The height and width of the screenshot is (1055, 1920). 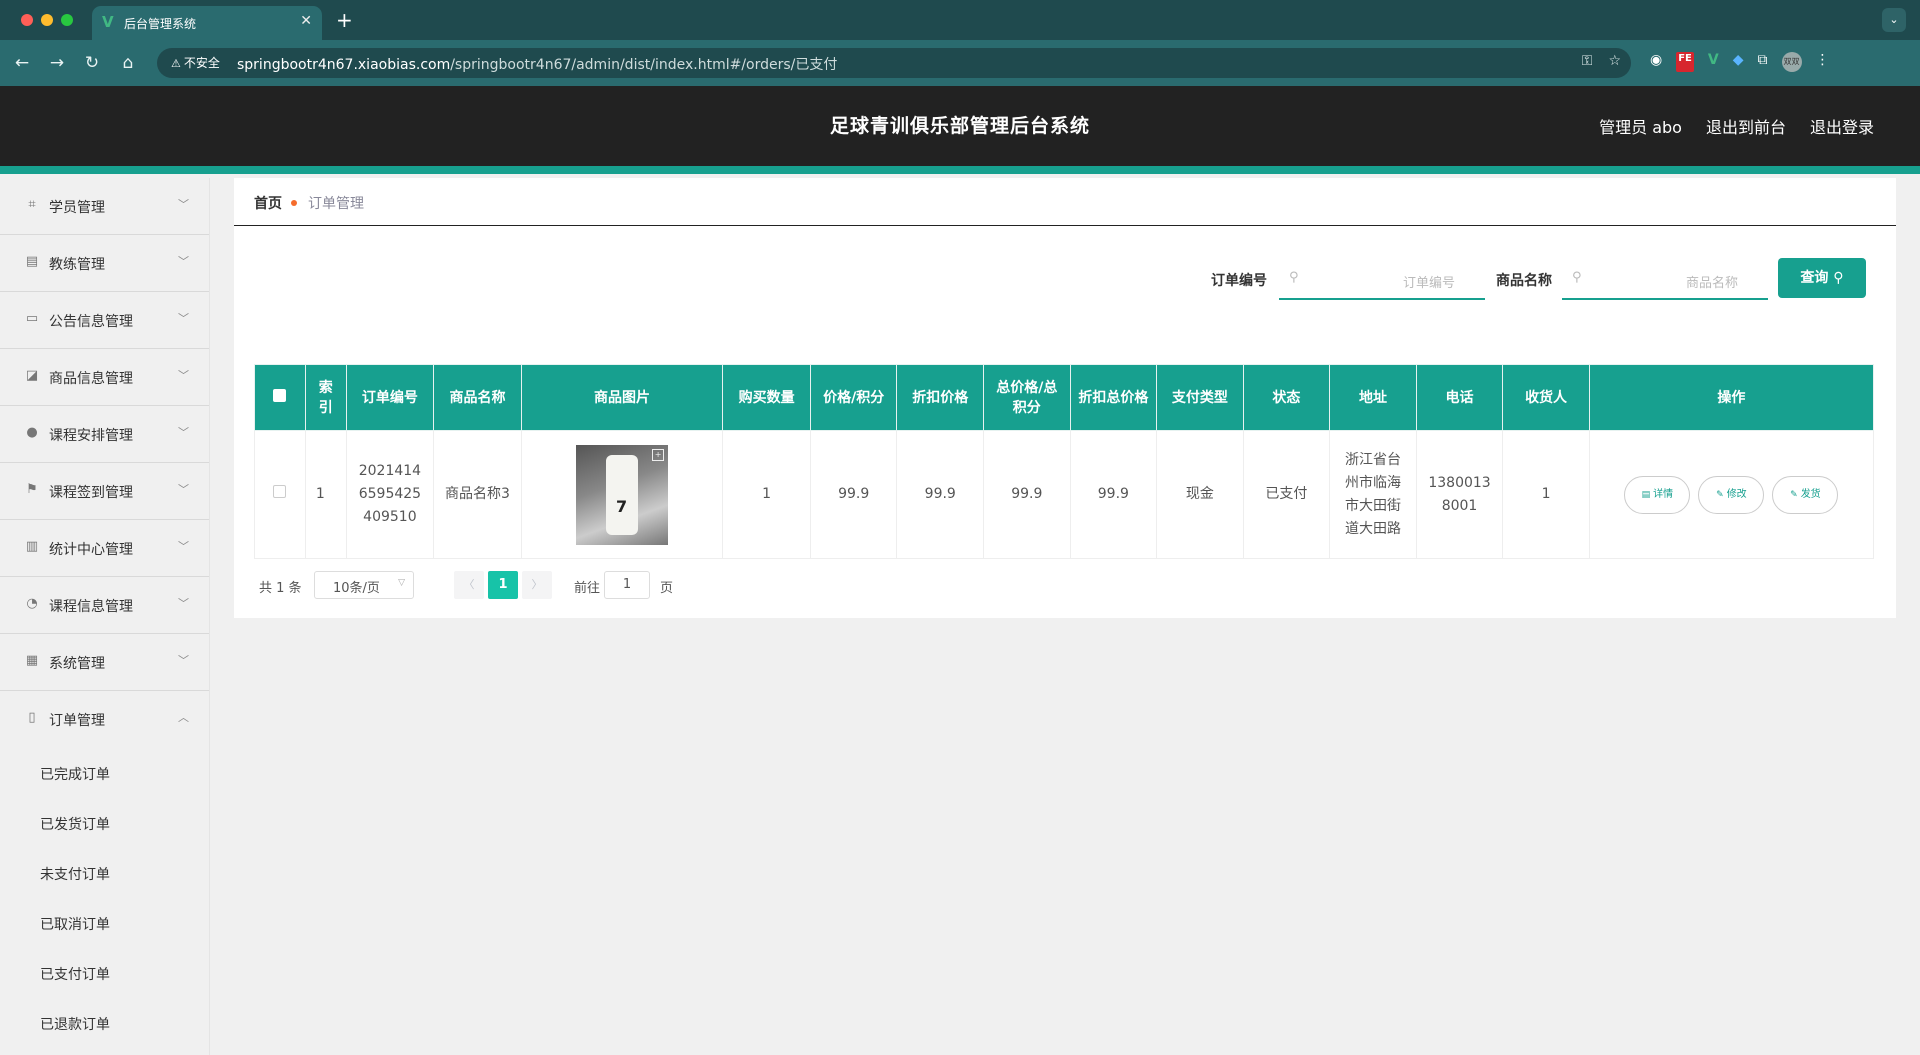 I want to click on submenu-unpaid-orders: 未支付订单, so click(x=104, y=873).